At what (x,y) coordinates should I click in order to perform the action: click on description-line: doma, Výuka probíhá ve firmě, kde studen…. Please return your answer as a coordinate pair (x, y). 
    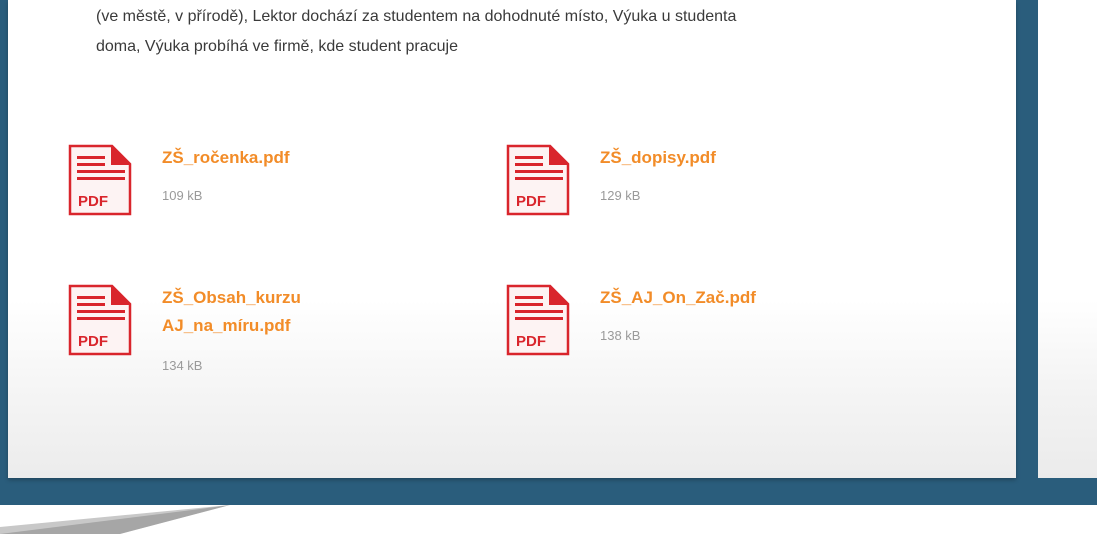
    Looking at the image, I should click on (277, 46).